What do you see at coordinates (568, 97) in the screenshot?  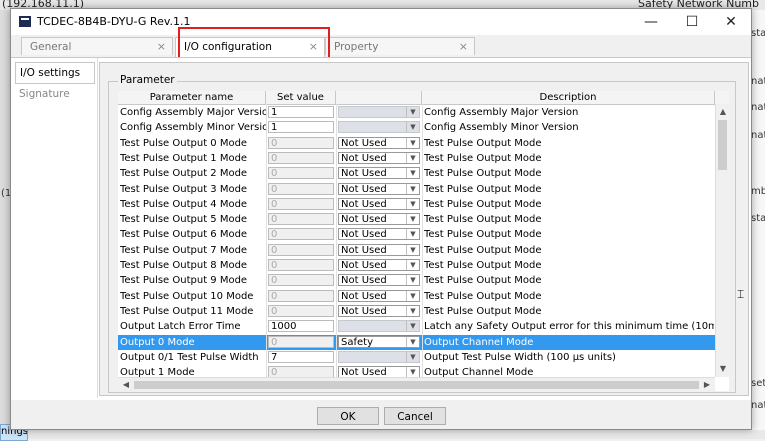 I see `column-header-description: Description` at bounding box center [568, 97].